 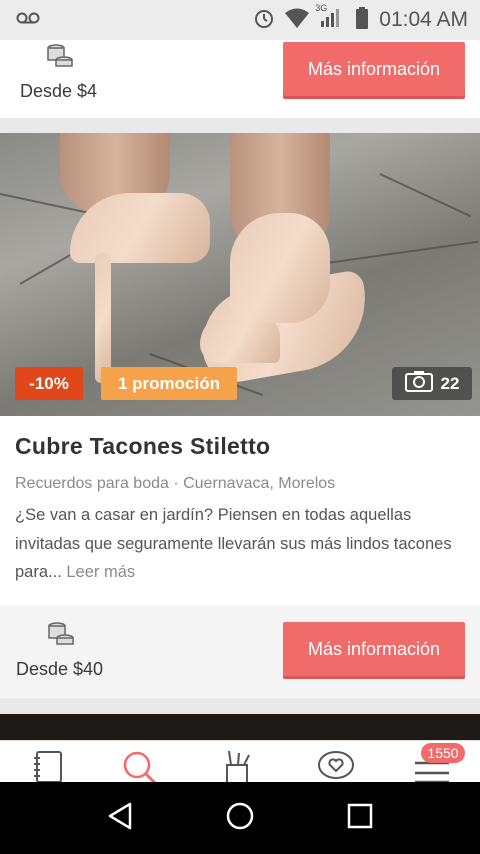 I want to click on price-block: Desde $40, so click(x=59, y=650).